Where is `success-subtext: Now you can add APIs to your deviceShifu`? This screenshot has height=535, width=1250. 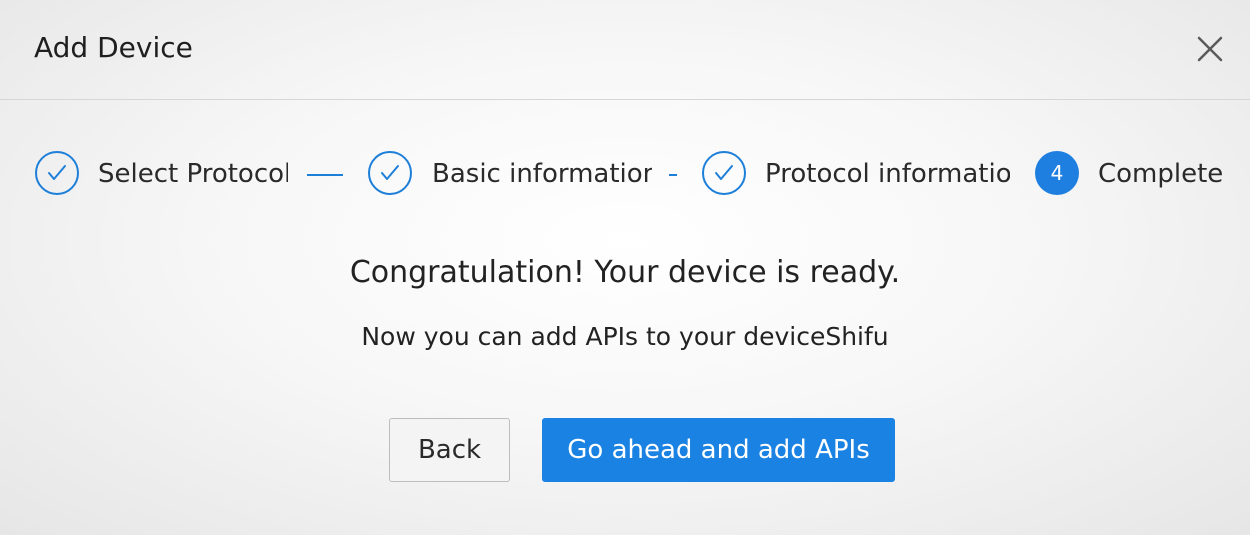 success-subtext: Now you can add APIs to your deviceShifu is located at coordinates (625, 336).